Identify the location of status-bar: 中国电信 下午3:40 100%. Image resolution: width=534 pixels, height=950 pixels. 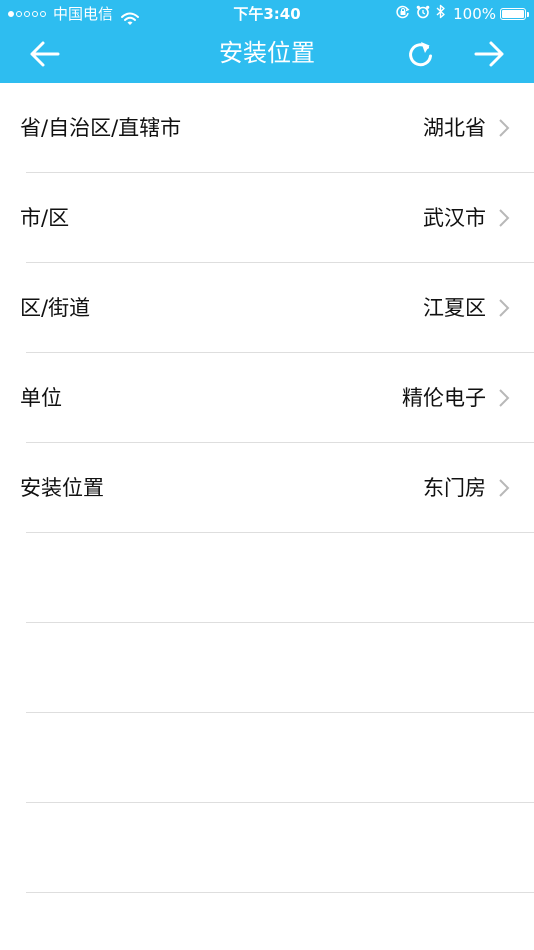
(267, 14).